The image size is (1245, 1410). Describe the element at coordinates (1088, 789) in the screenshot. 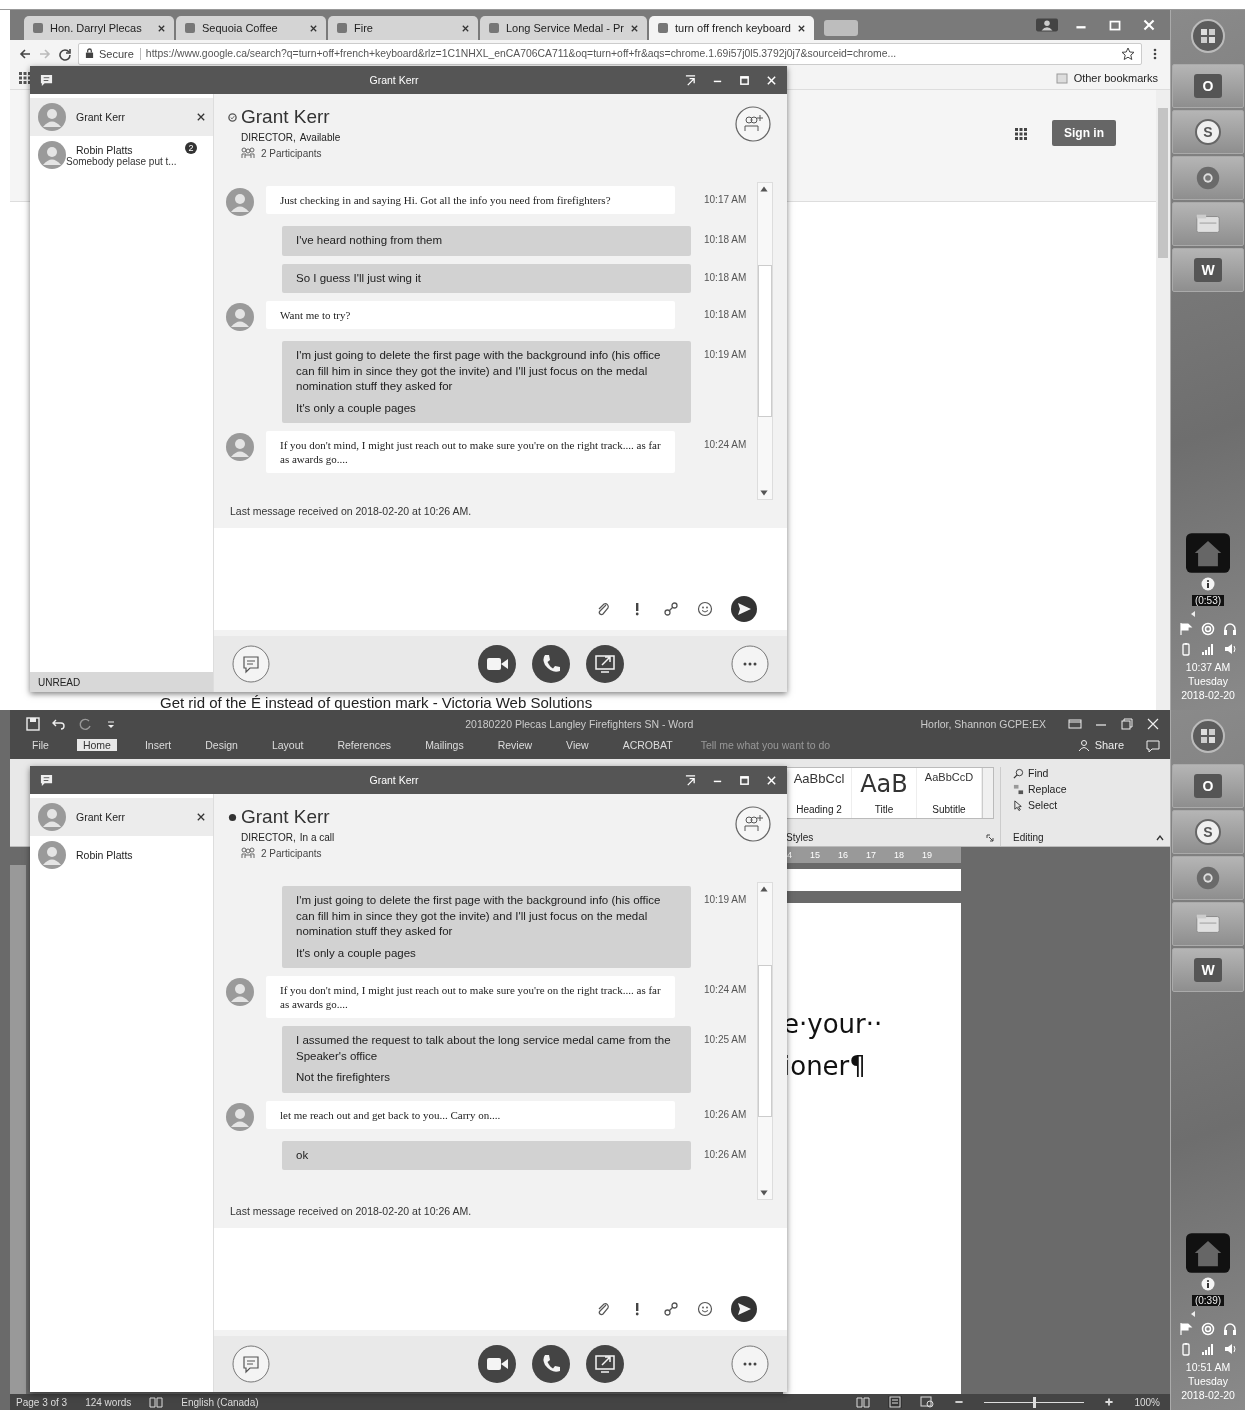

I see `editing-command: Replace` at that location.